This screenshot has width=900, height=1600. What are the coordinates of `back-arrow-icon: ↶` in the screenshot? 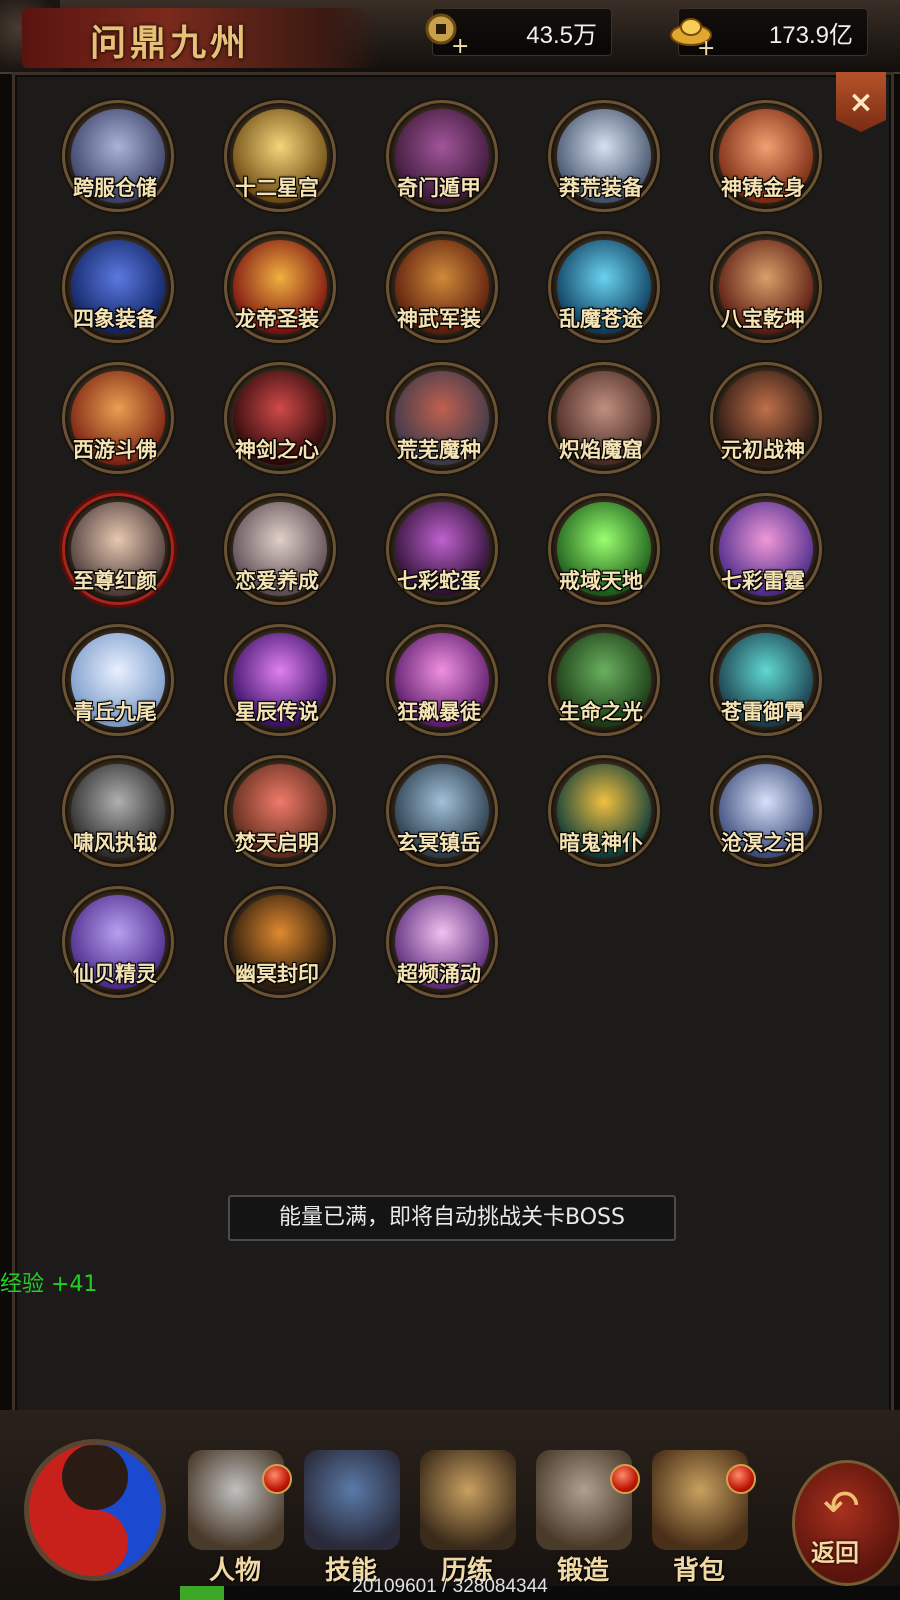 It's located at (841, 1506).